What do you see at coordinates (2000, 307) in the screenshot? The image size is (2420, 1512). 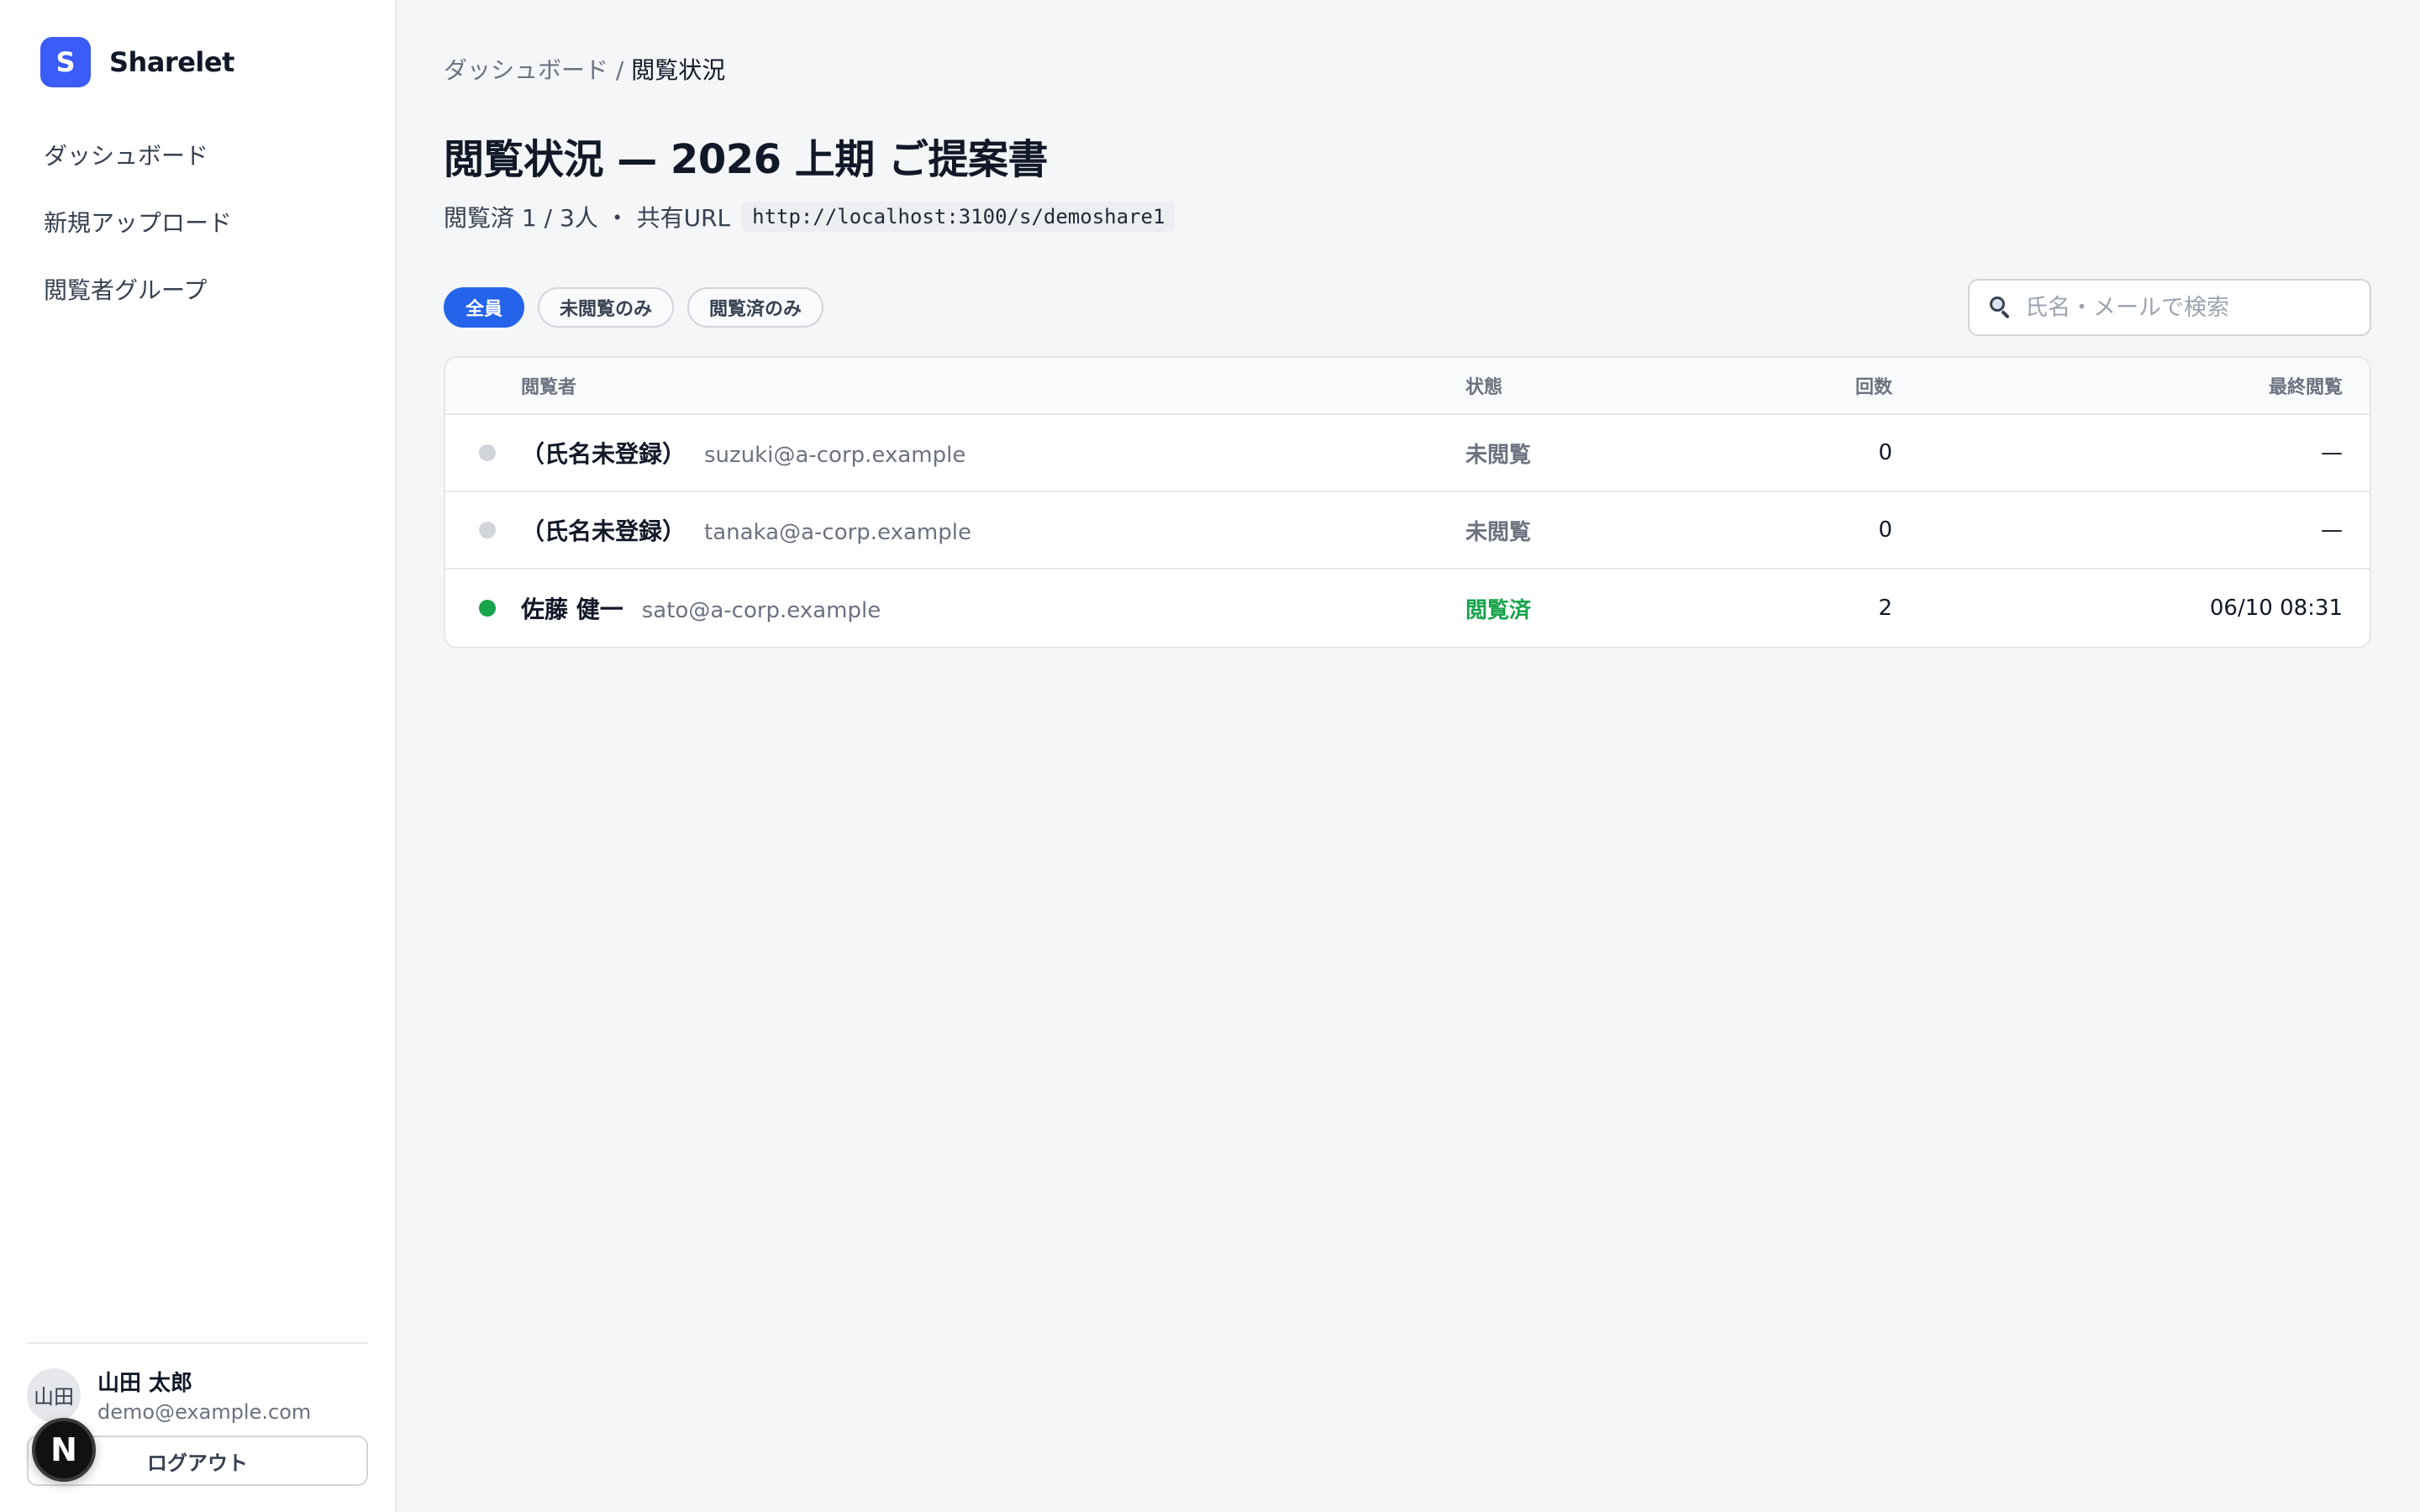 I see `search-icon` at bounding box center [2000, 307].